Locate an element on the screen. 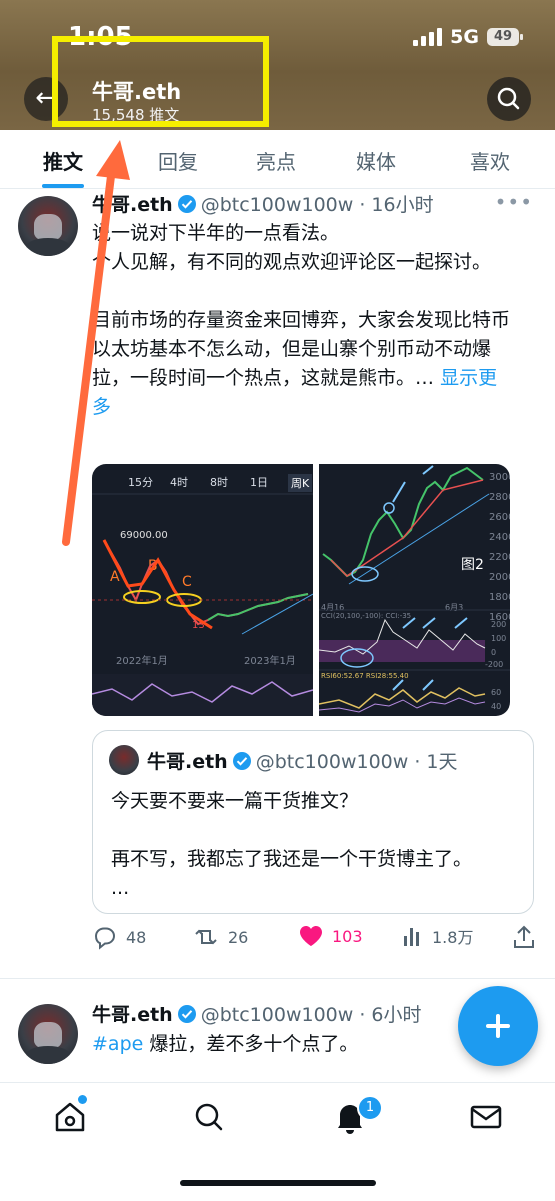 The width and height of the screenshot is (555, 1201). active-tab-indicator is located at coordinates (63, 186).